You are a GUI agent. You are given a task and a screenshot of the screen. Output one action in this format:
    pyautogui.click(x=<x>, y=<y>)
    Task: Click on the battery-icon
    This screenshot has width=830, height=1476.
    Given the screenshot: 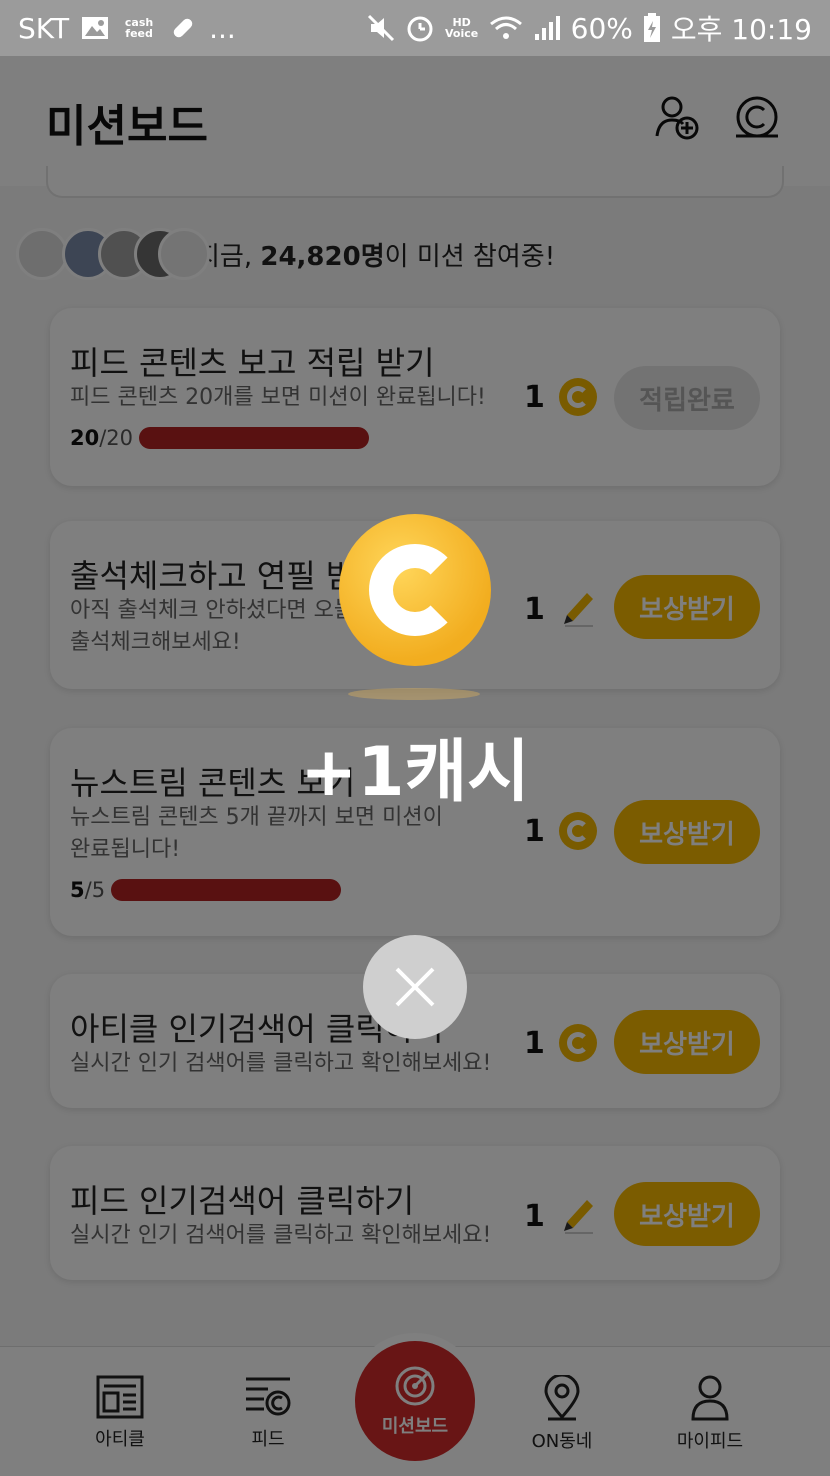 What is the action you would take?
    pyautogui.click(x=652, y=28)
    